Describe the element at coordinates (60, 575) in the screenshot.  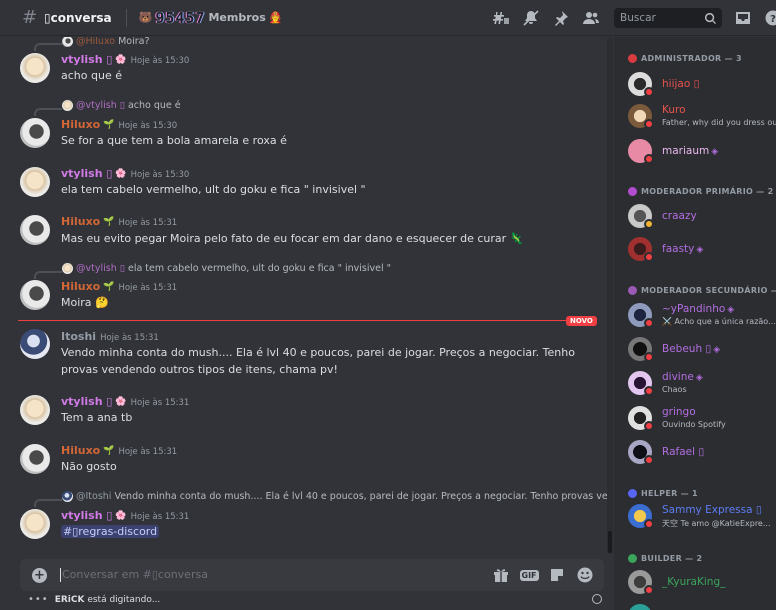
I see `text-caret` at that location.